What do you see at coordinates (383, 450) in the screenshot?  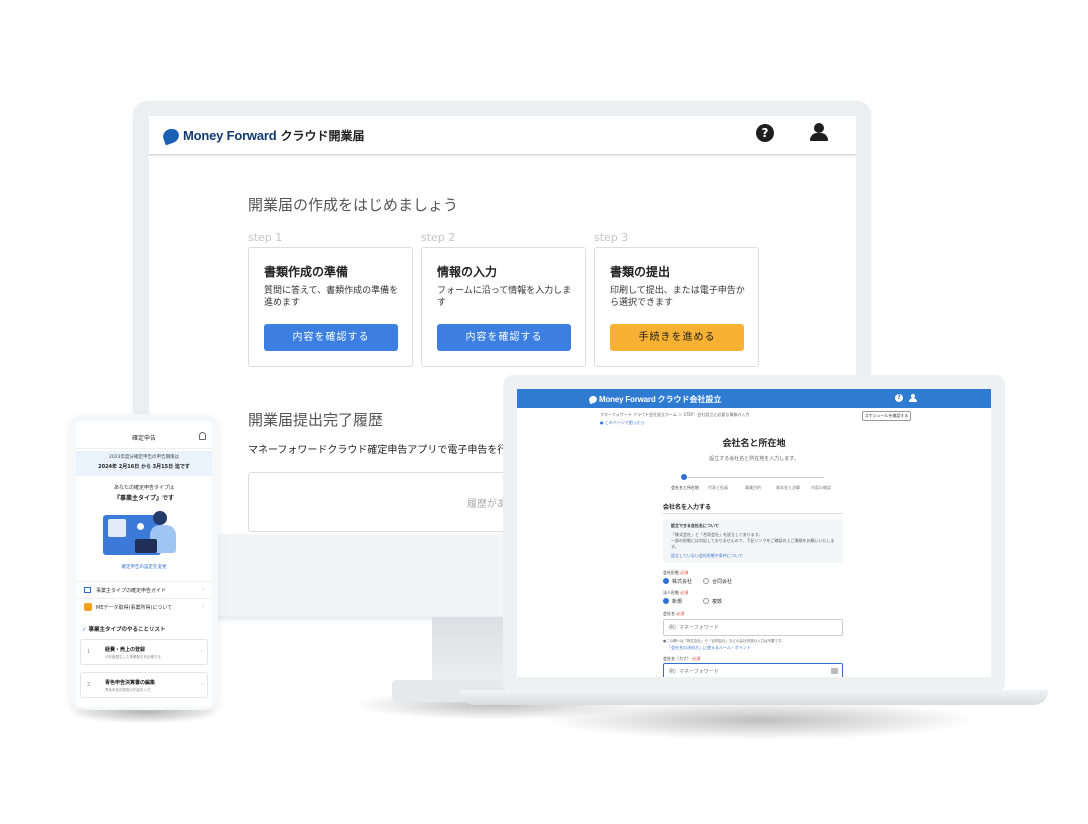 I see `history-description: マネーフォワードクラウド確定申告アプリで電子申告を行っ` at bounding box center [383, 450].